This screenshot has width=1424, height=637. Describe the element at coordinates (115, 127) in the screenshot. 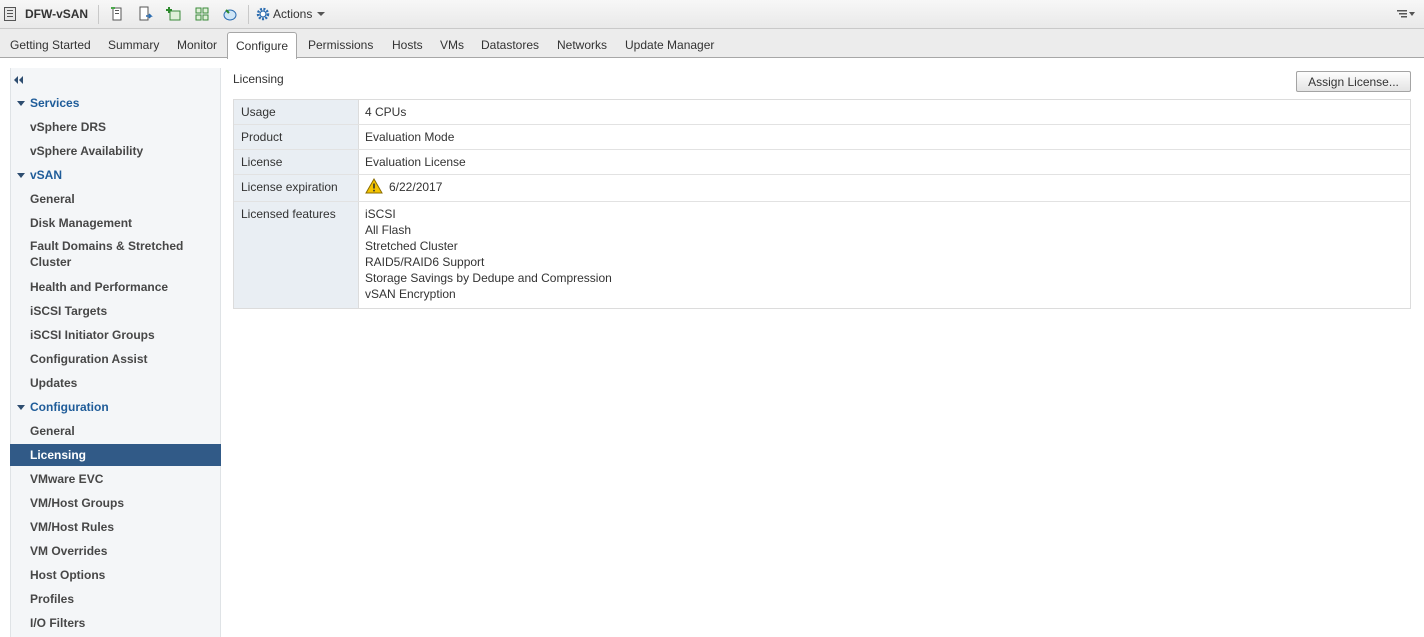

I see `nav-item-vsphere-drs: vSphere DRS` at that location.